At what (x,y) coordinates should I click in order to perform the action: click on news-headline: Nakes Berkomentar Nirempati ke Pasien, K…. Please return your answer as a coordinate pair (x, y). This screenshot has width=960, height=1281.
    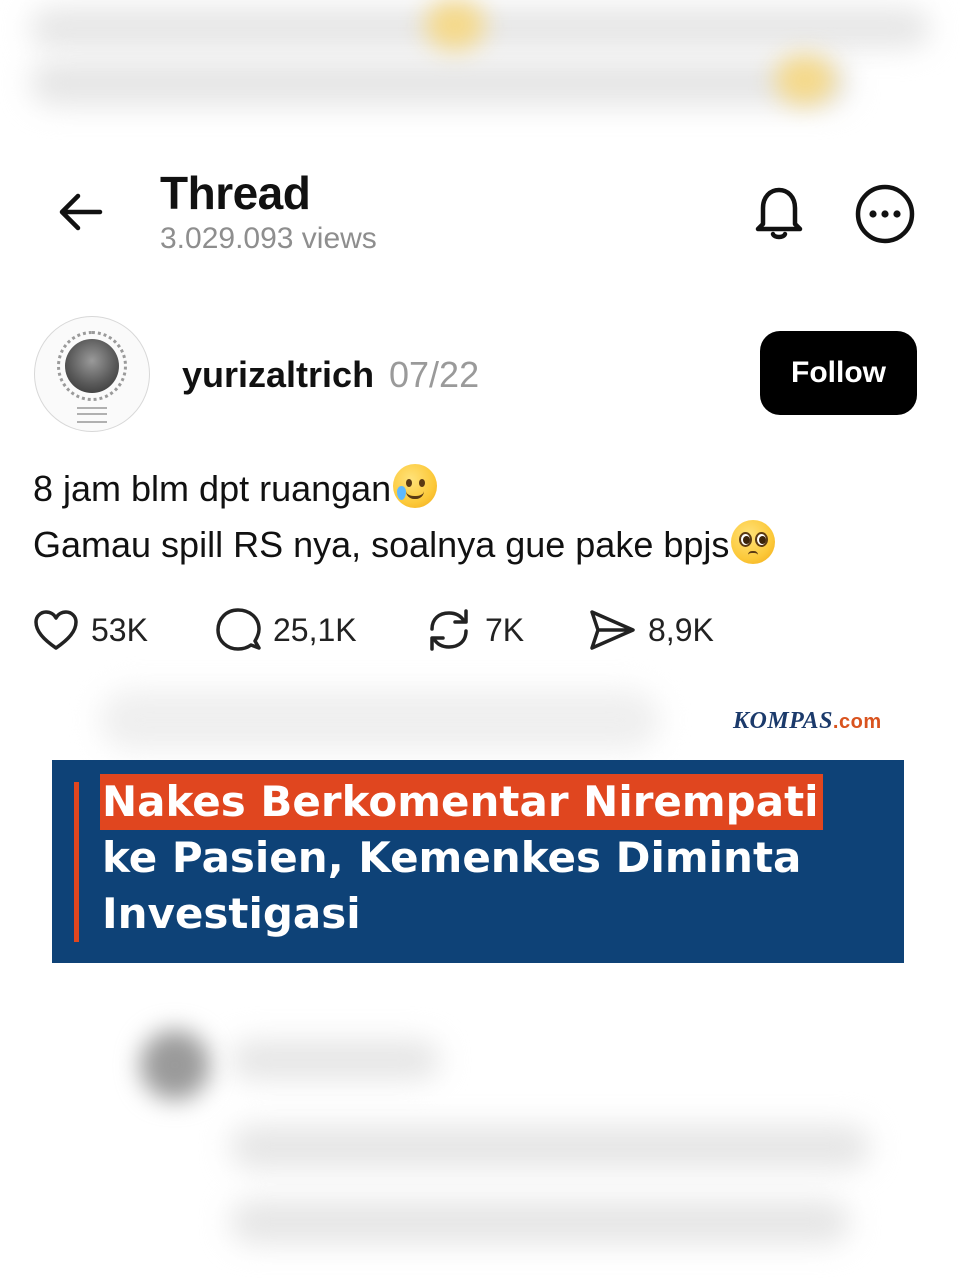
    Looking at the image, I should click on (496, 858).